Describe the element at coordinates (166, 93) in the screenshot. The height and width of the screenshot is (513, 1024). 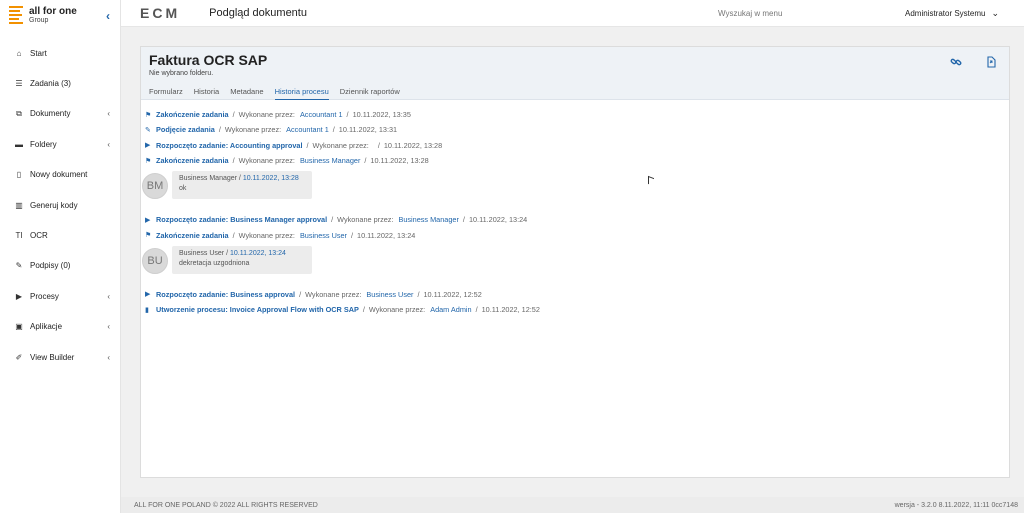
I see `tab-formularz: Formularz` at that location.